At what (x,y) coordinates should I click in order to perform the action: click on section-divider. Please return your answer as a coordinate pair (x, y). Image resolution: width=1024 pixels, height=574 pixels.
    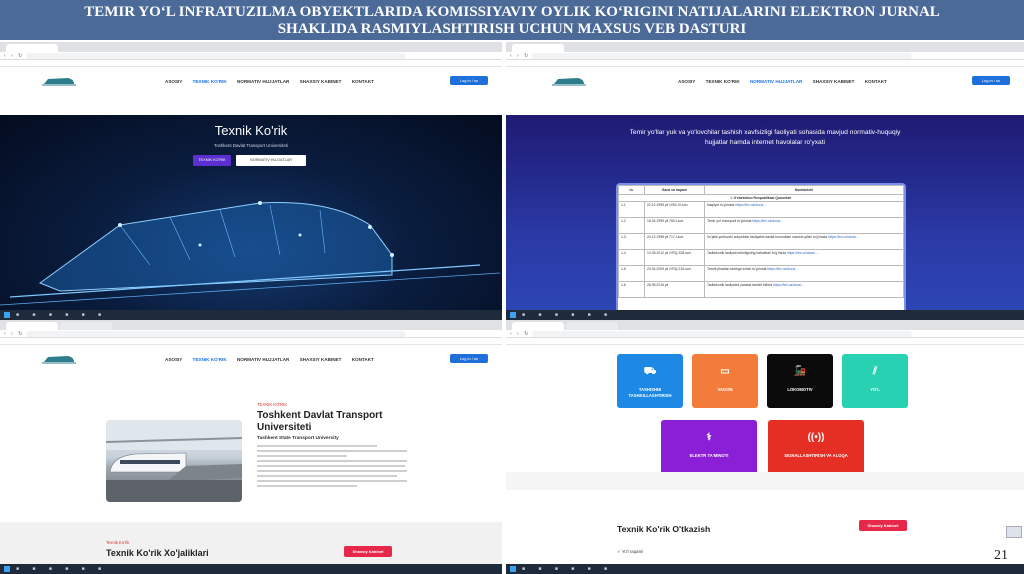
    Looking at the image, I should click on (765, 481).